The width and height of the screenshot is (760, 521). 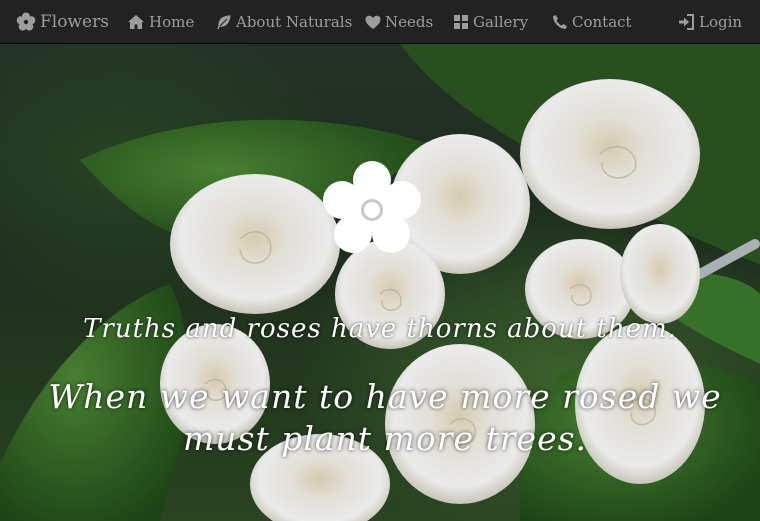 I want to click on nav-item-needs: Needs, so click(x=399, y=22).